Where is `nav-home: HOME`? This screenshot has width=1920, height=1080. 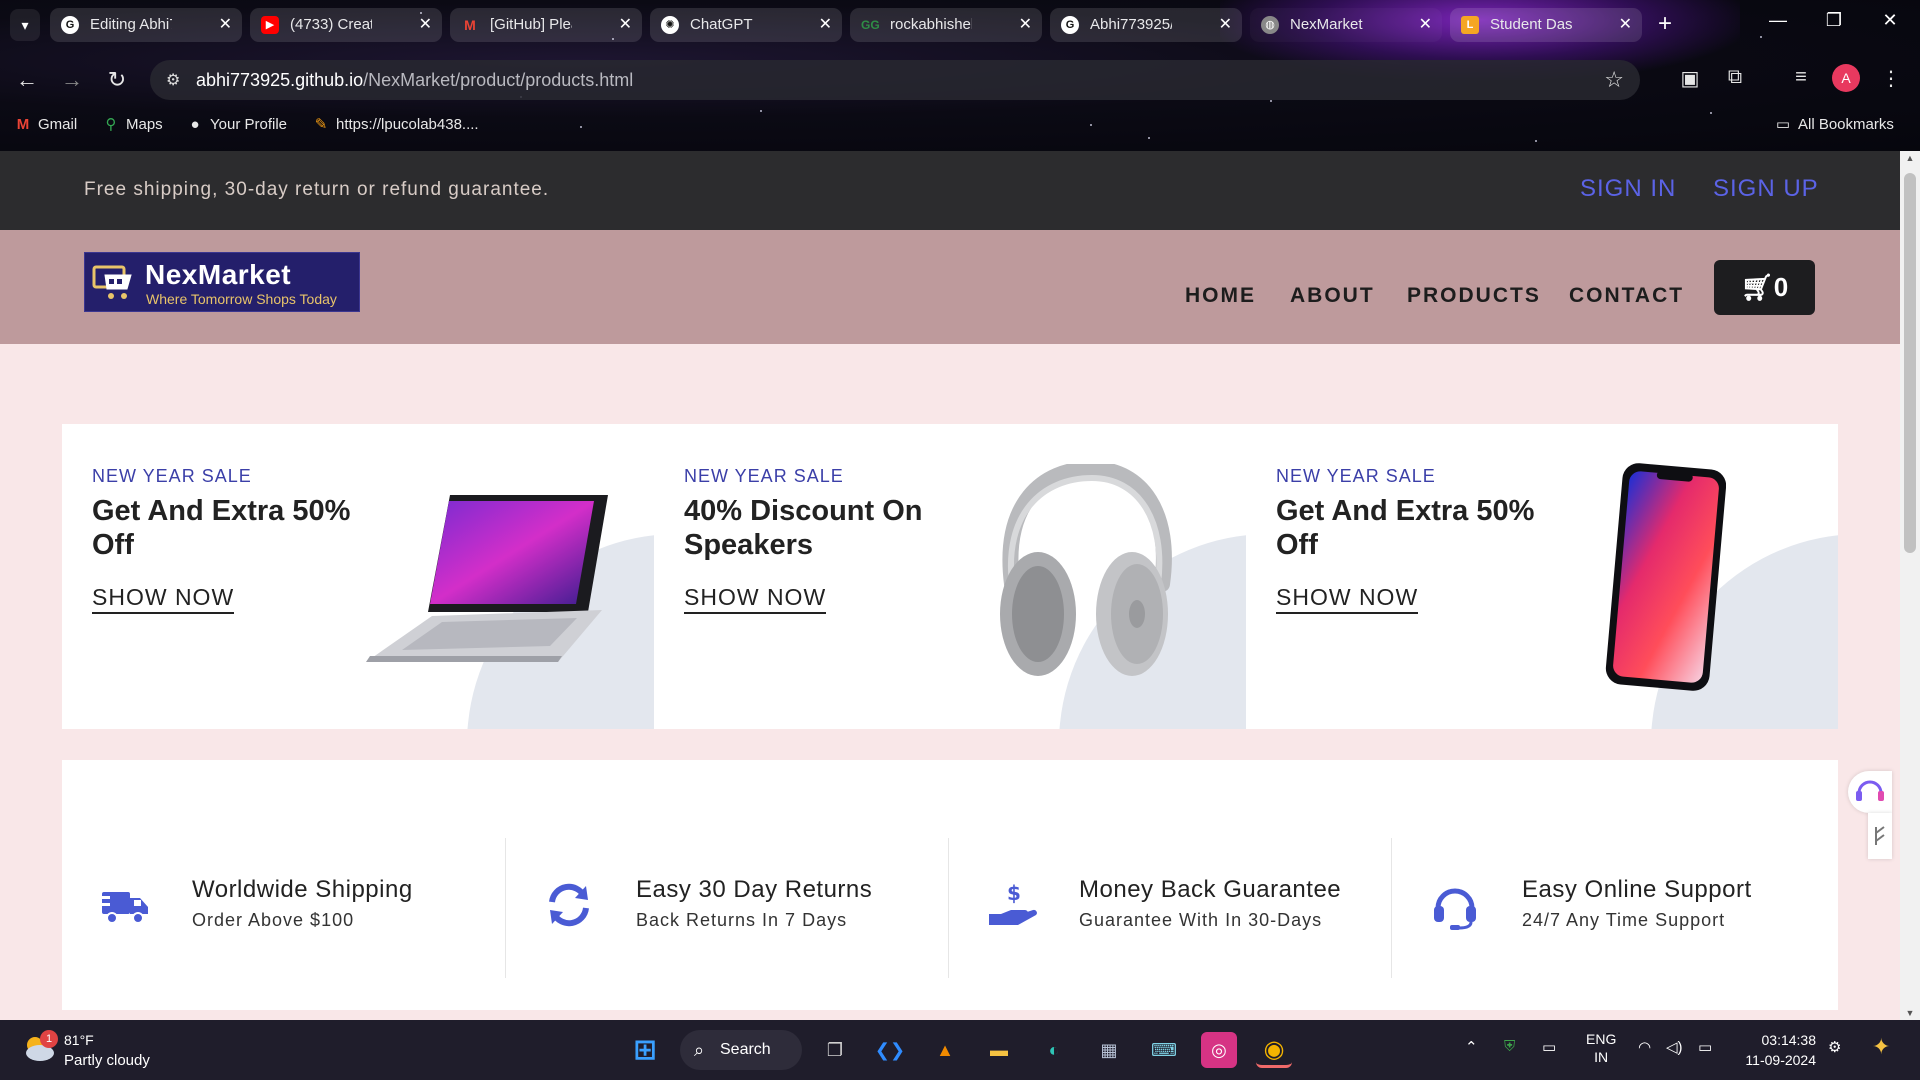
nav-home: HOME is located at coordinates (1220, 296).